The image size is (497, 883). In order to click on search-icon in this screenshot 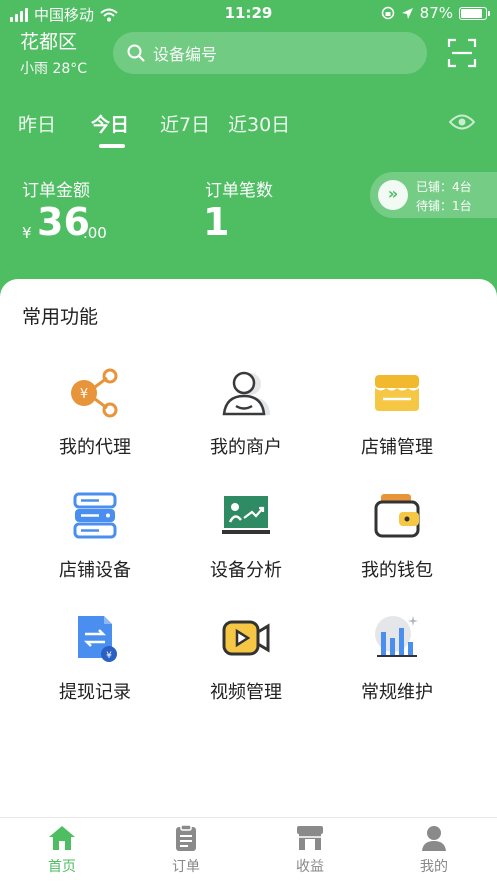, I will do `click(136, 53)`.